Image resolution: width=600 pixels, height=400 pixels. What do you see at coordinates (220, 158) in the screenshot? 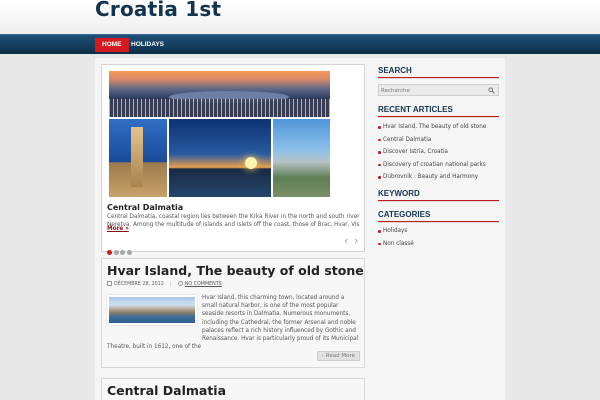
I see `slide-image-sunset` at bounding box center [220, 158].